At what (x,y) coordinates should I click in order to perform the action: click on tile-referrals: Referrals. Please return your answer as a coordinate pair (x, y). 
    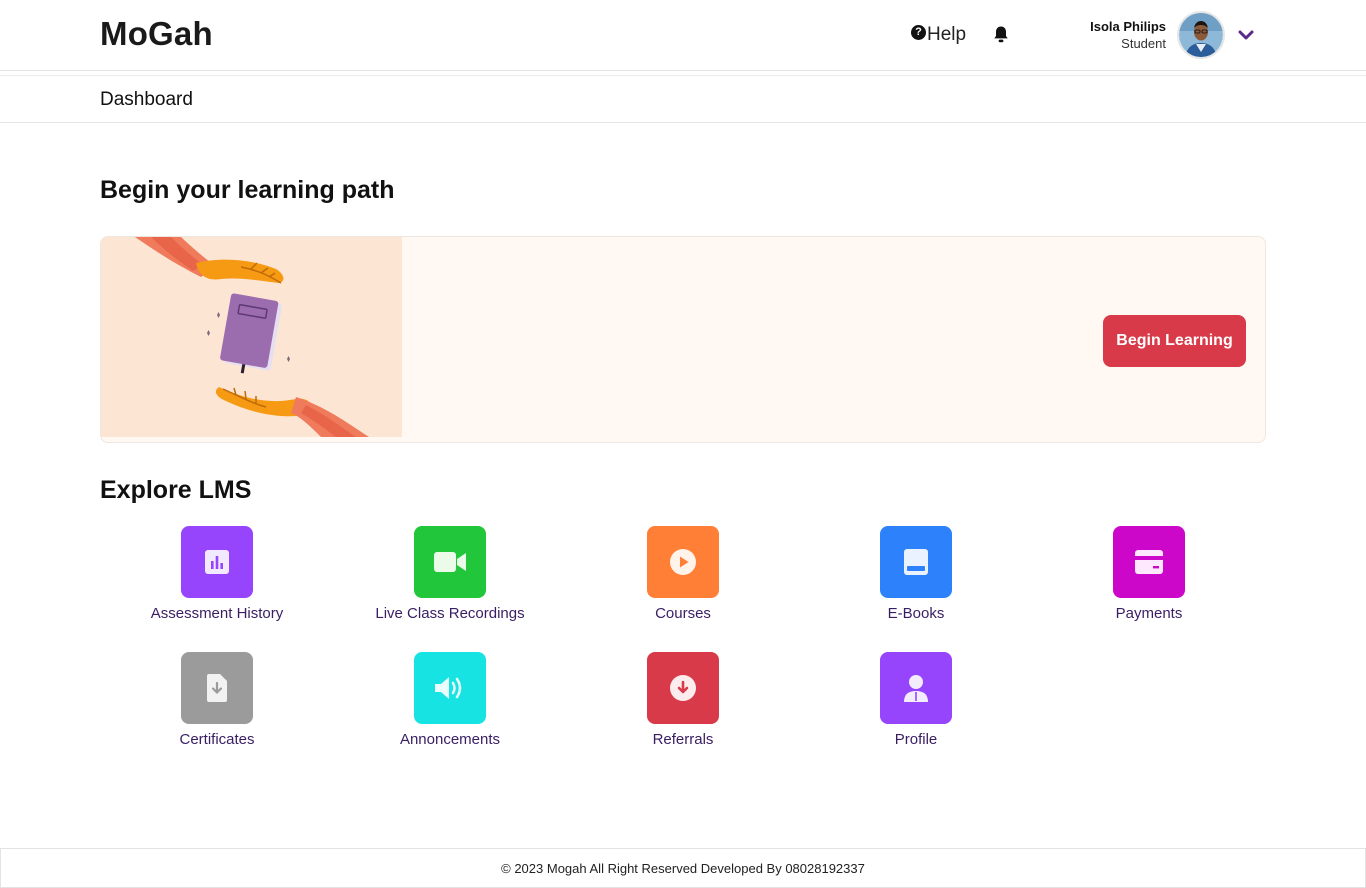
    Looking at the image, I should click on (683, 700).